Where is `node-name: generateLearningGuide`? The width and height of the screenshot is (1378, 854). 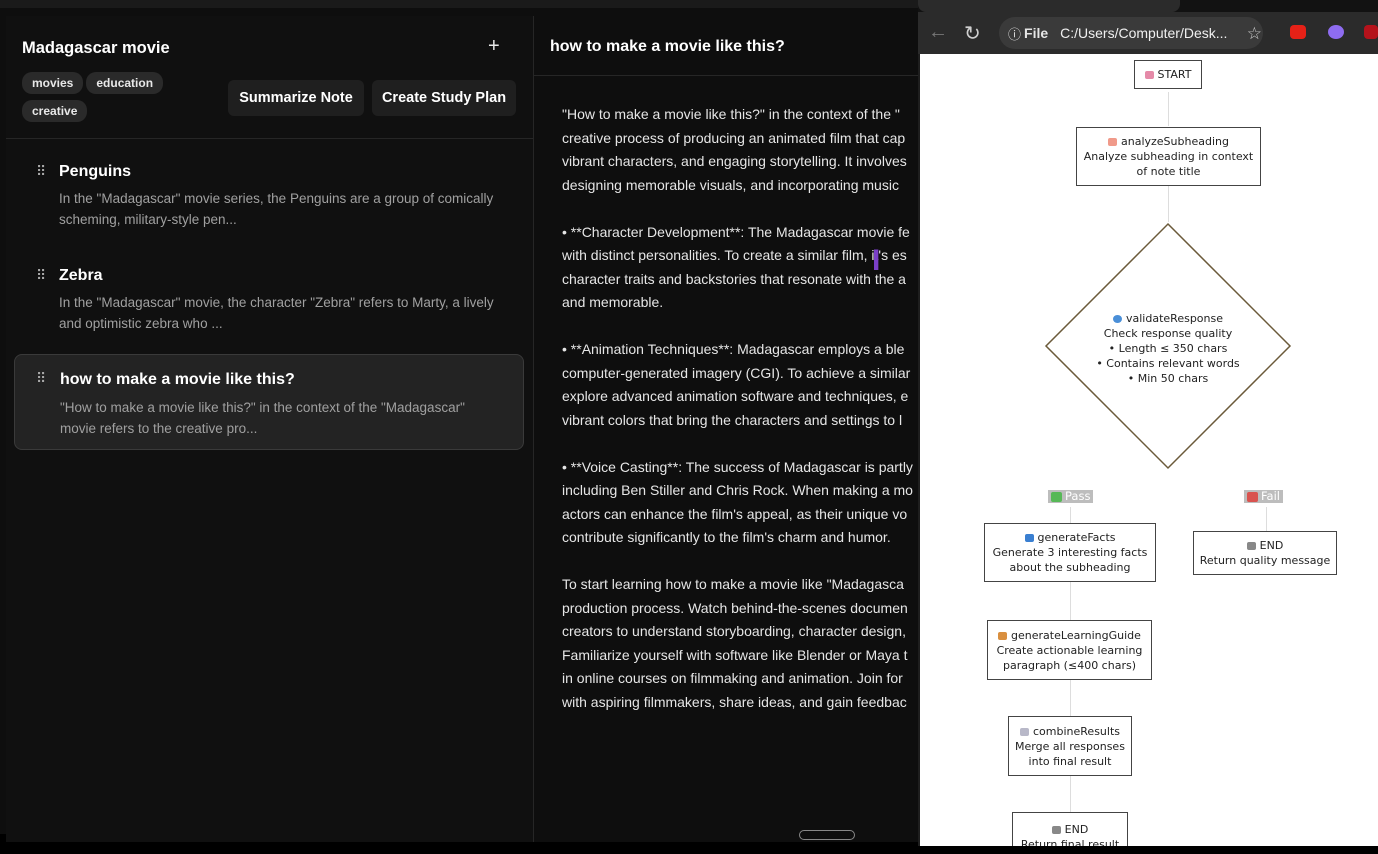
node-name: generateLearningGuide is located at coordinates (1076, 635).